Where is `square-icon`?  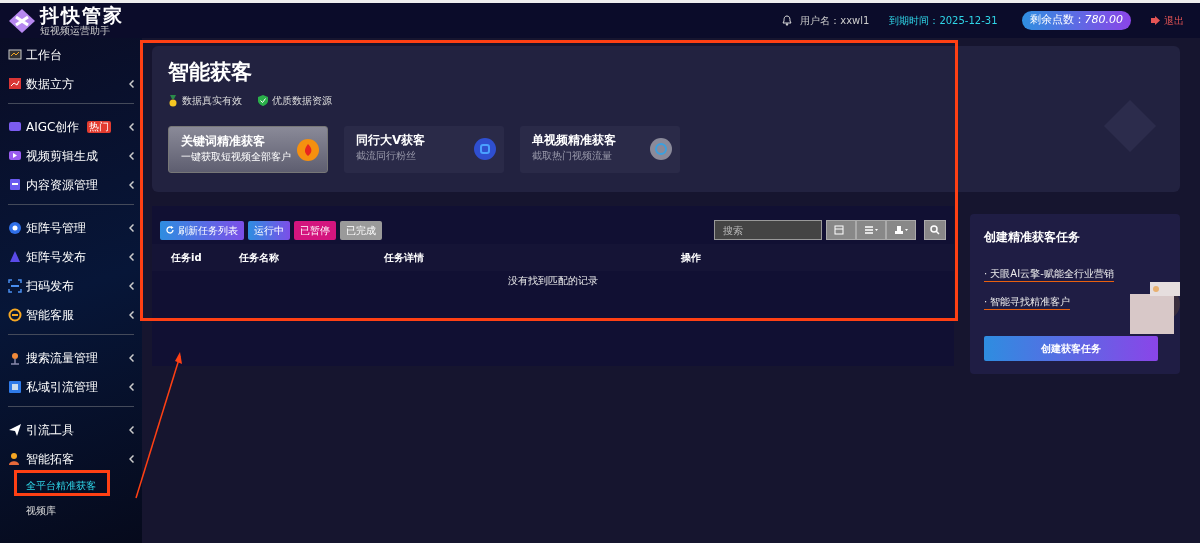
square-icon is located at coordinates (15, 386).